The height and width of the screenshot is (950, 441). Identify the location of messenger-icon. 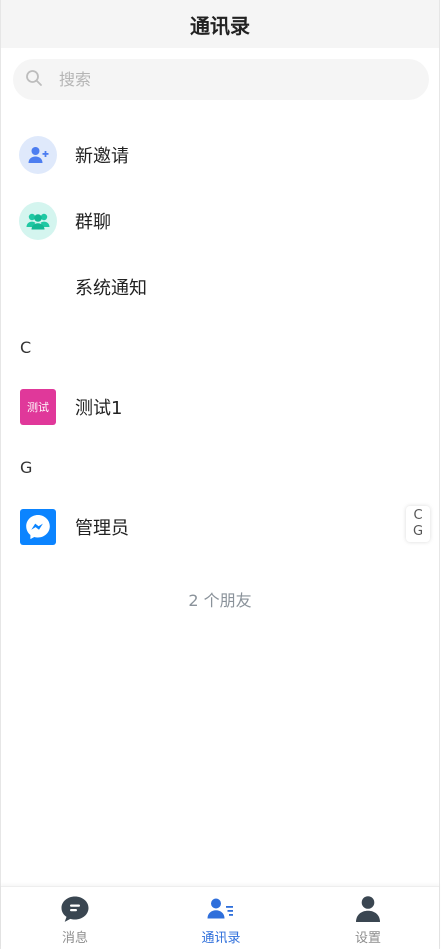
(38, 527).